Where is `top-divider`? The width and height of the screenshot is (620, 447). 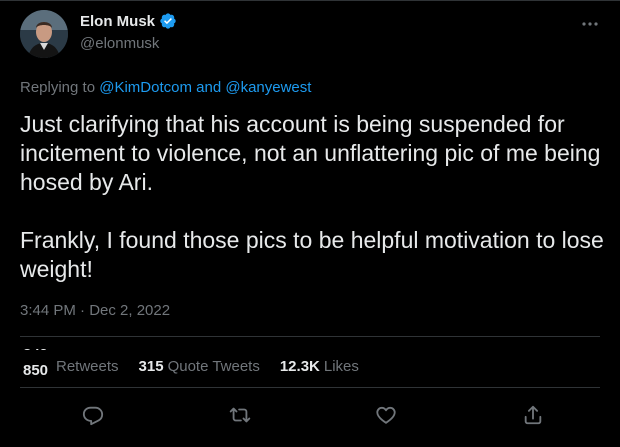
top-divider is located at coordinates (310, 0).